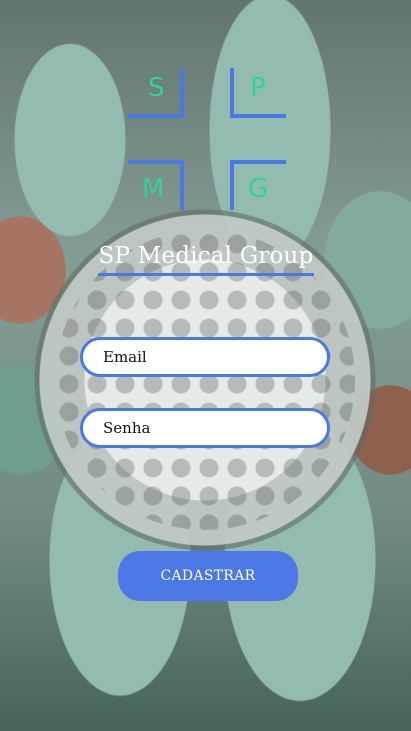 The width and height of the screenshot is (411, 731). Describe the element at coordinates (206, 259) in the screenshot. I see `page-title: SP Medical Group` at that location.